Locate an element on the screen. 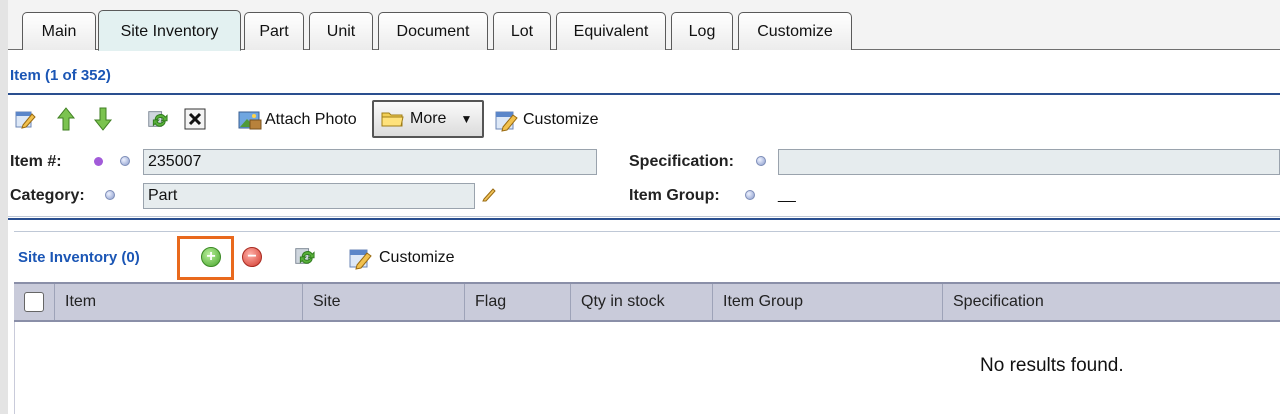 The image size is (1280, 414). category-label: Category: is located at coordinates (47, 195).